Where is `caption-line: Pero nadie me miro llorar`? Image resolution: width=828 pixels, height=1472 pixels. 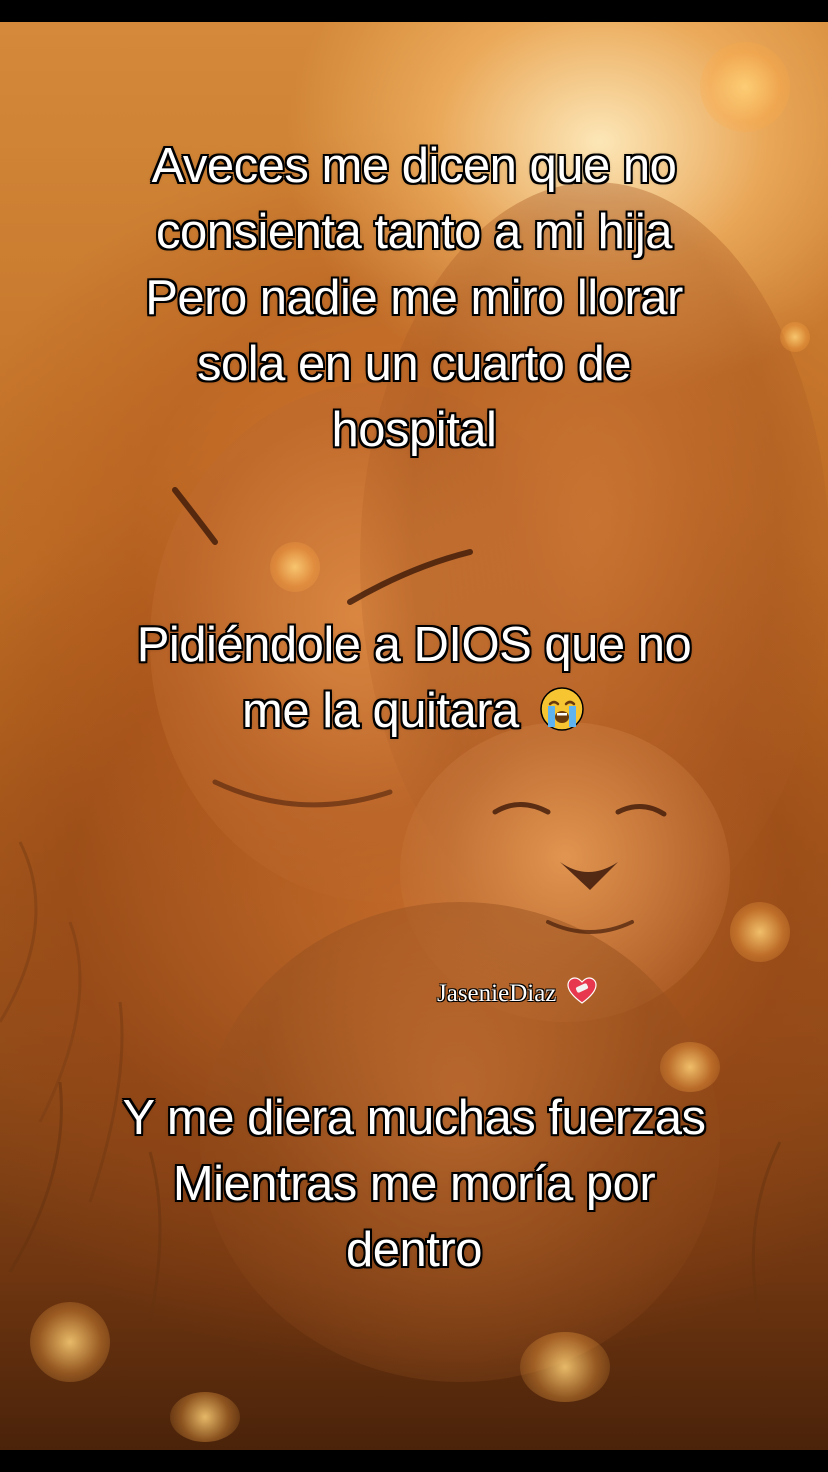 caption-line: Pero nadie me miro llorar is located at coordinates (414, 298).